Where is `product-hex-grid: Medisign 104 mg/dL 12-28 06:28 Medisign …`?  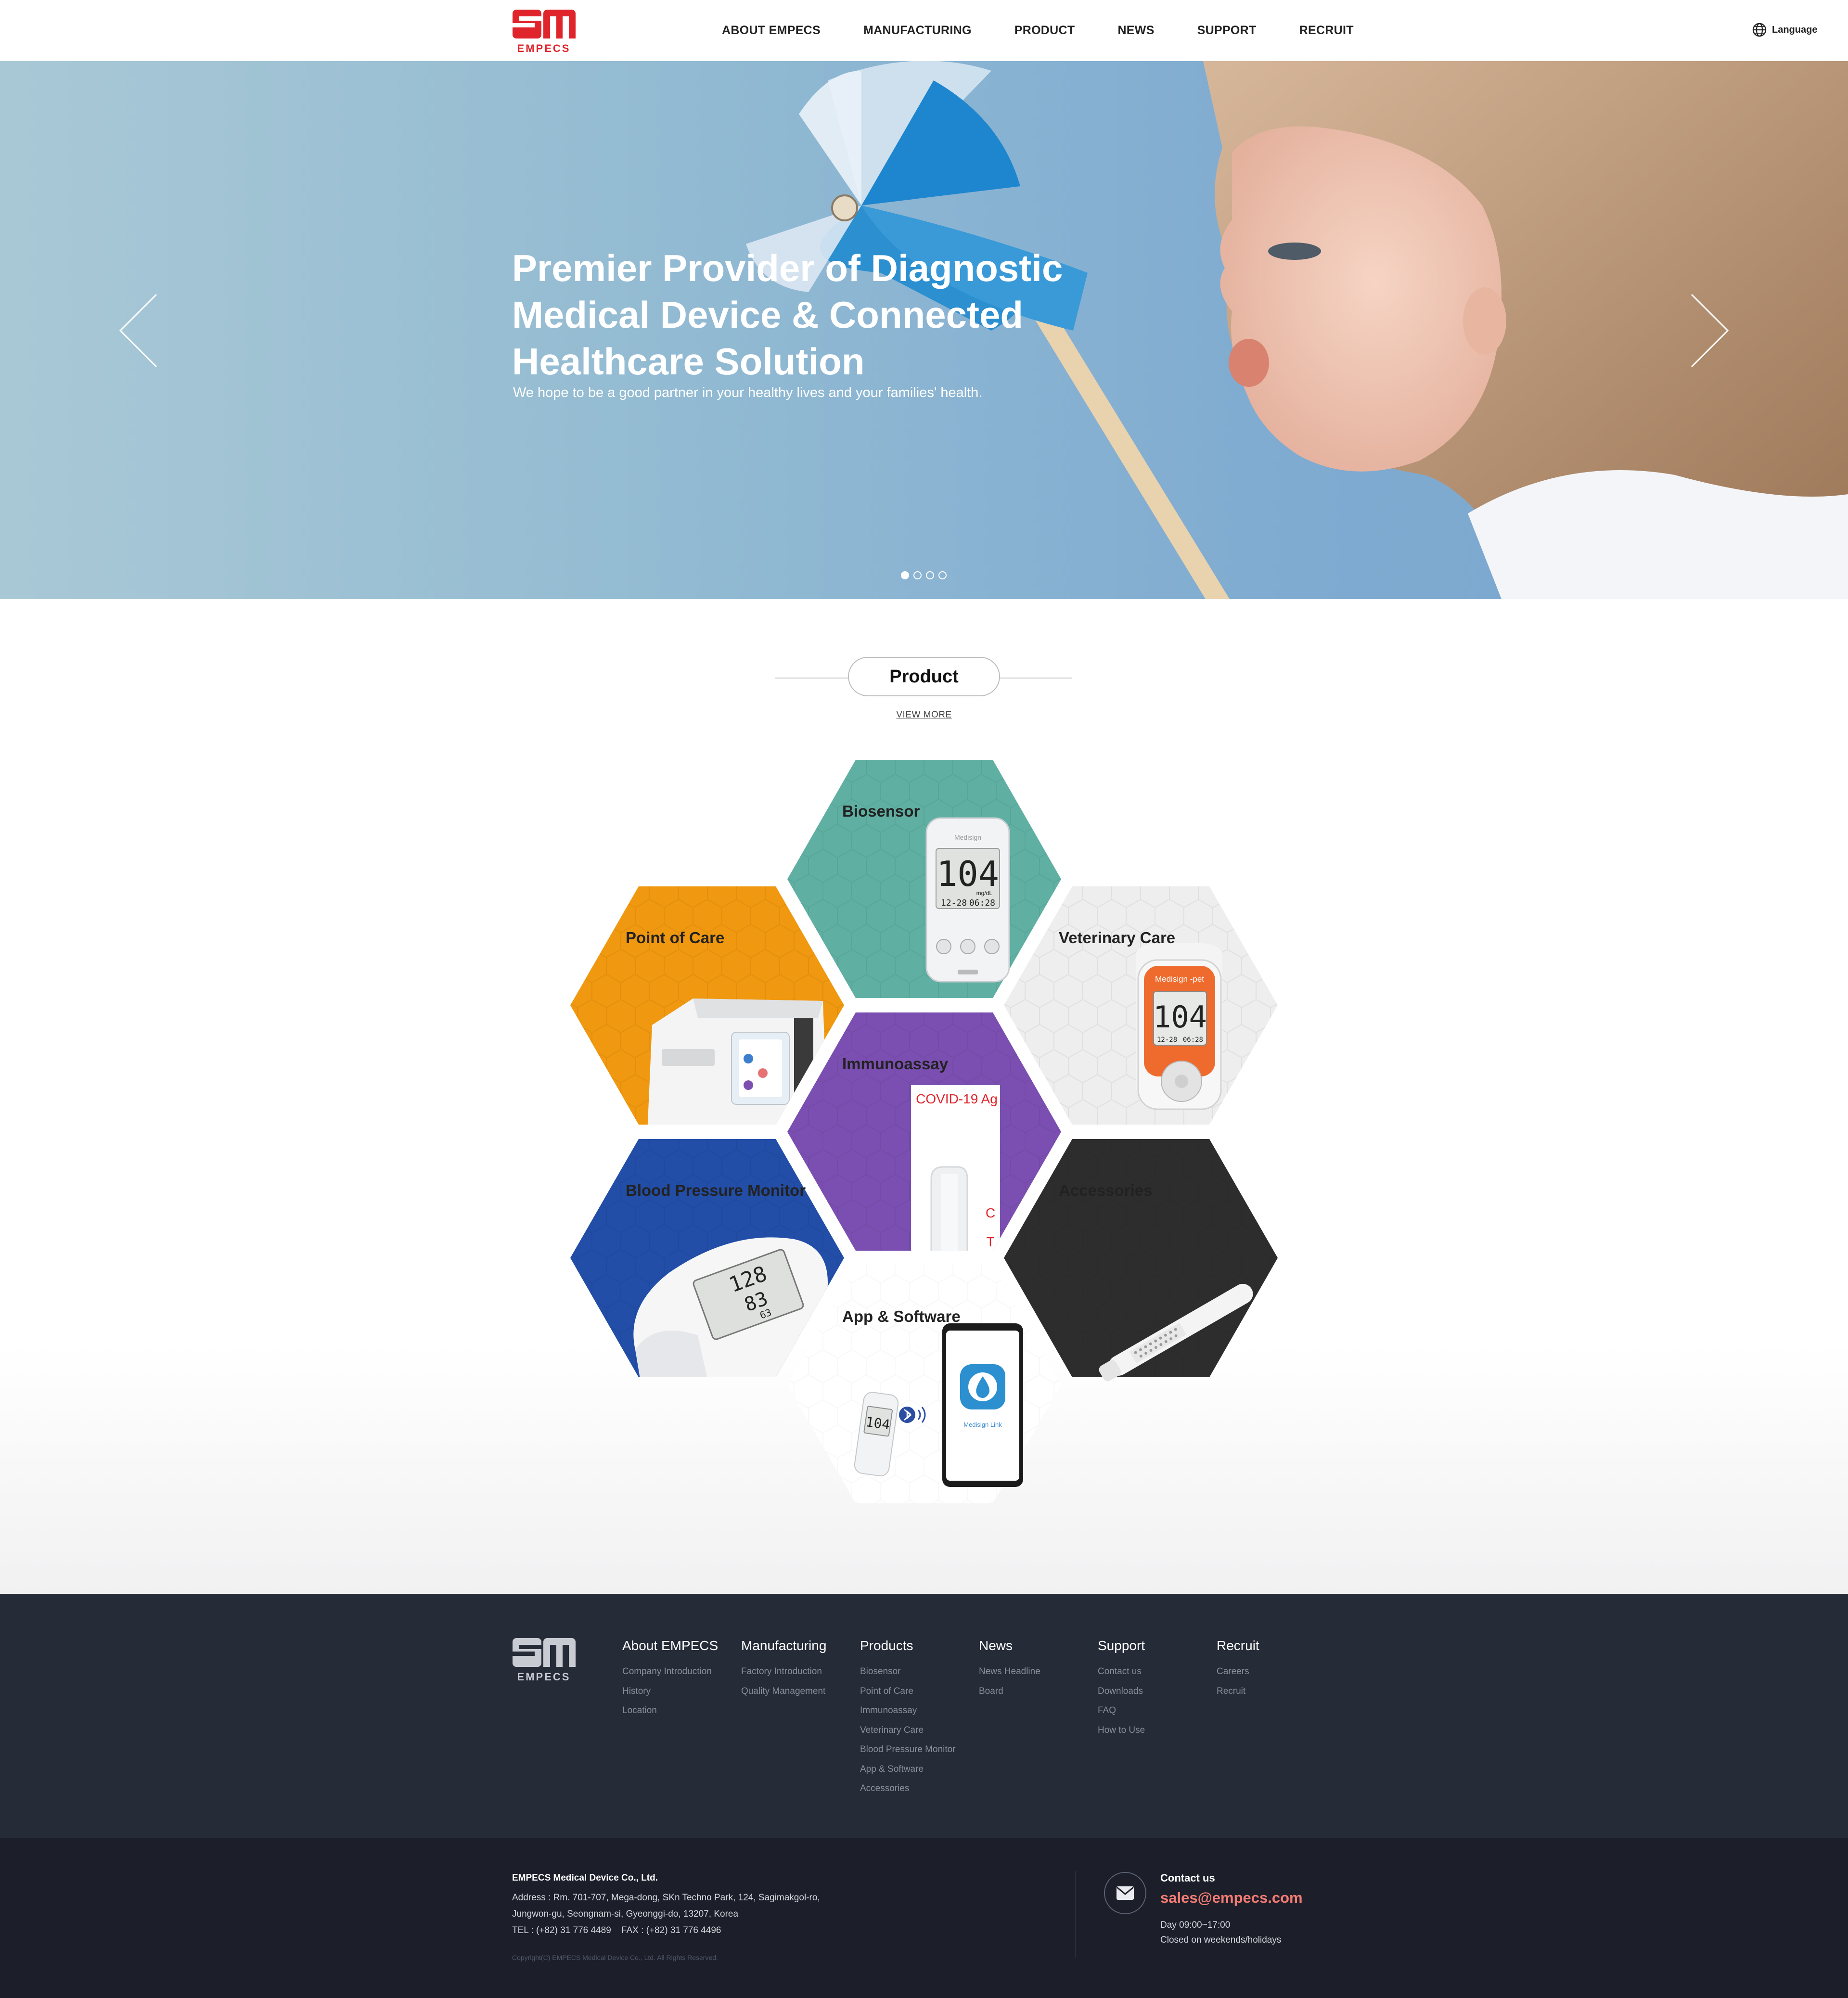
product-hex-grid: Medisign 104 mg/dL 12-28 06:28 Medisign … is located at coordinates (924, 1131).